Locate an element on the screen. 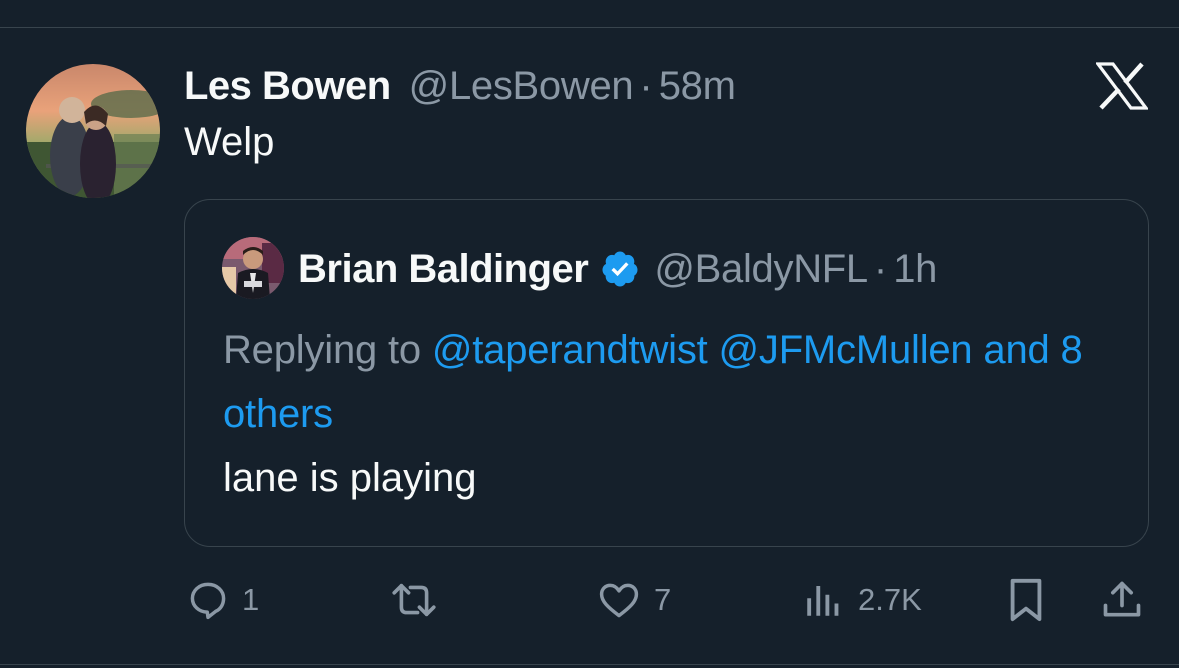  bottom-divider is located at coordinates (589, 664).